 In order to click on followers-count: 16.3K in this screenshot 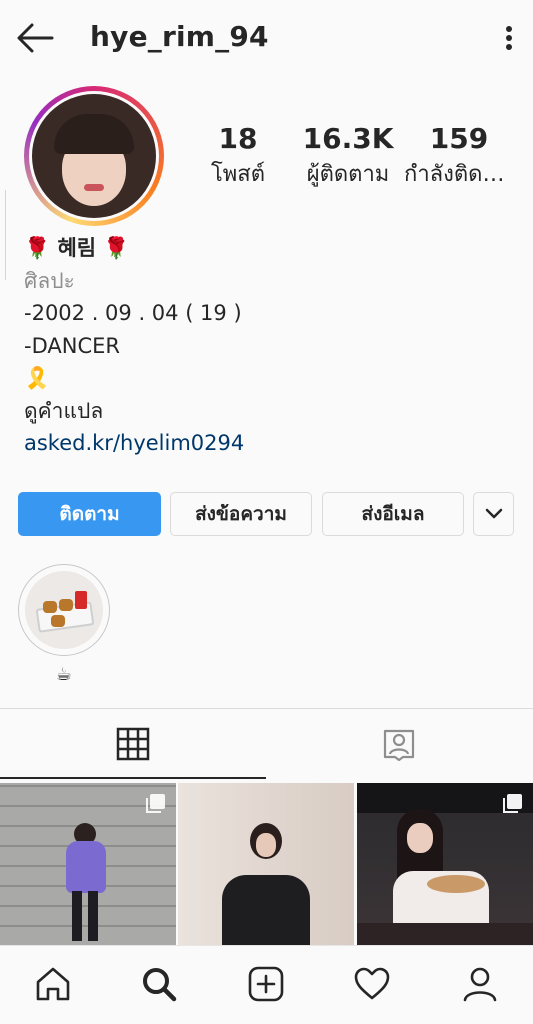, I will do `click(348, 138)`.